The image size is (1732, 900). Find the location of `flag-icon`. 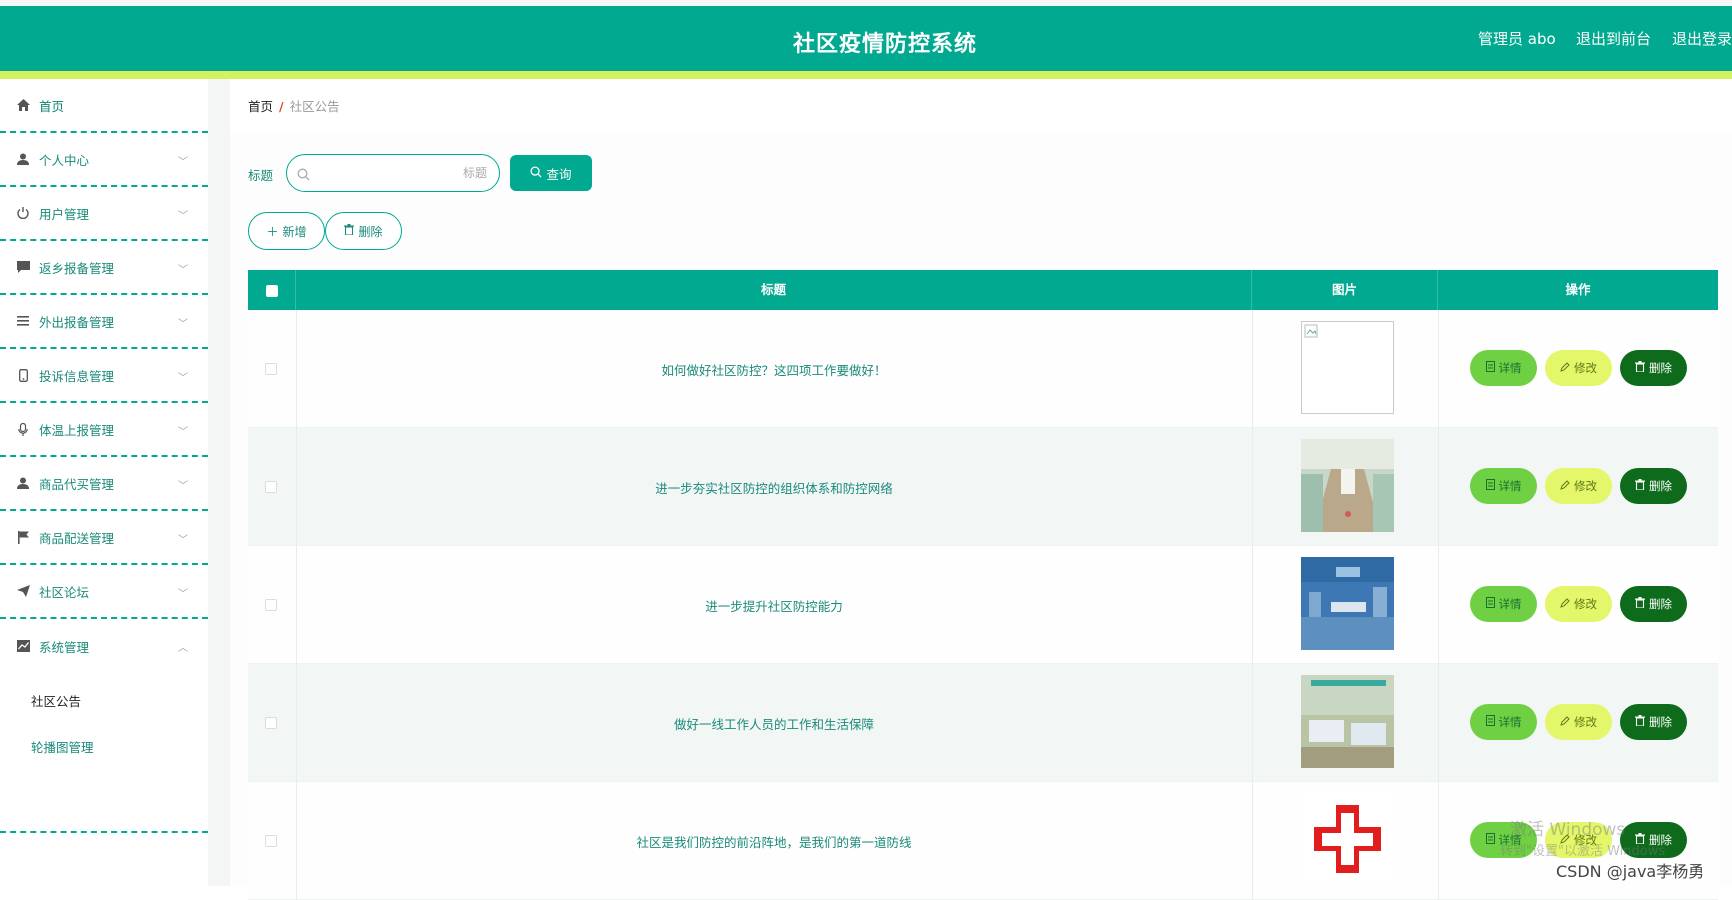

flag-icon is located at coordinates (23, 537).